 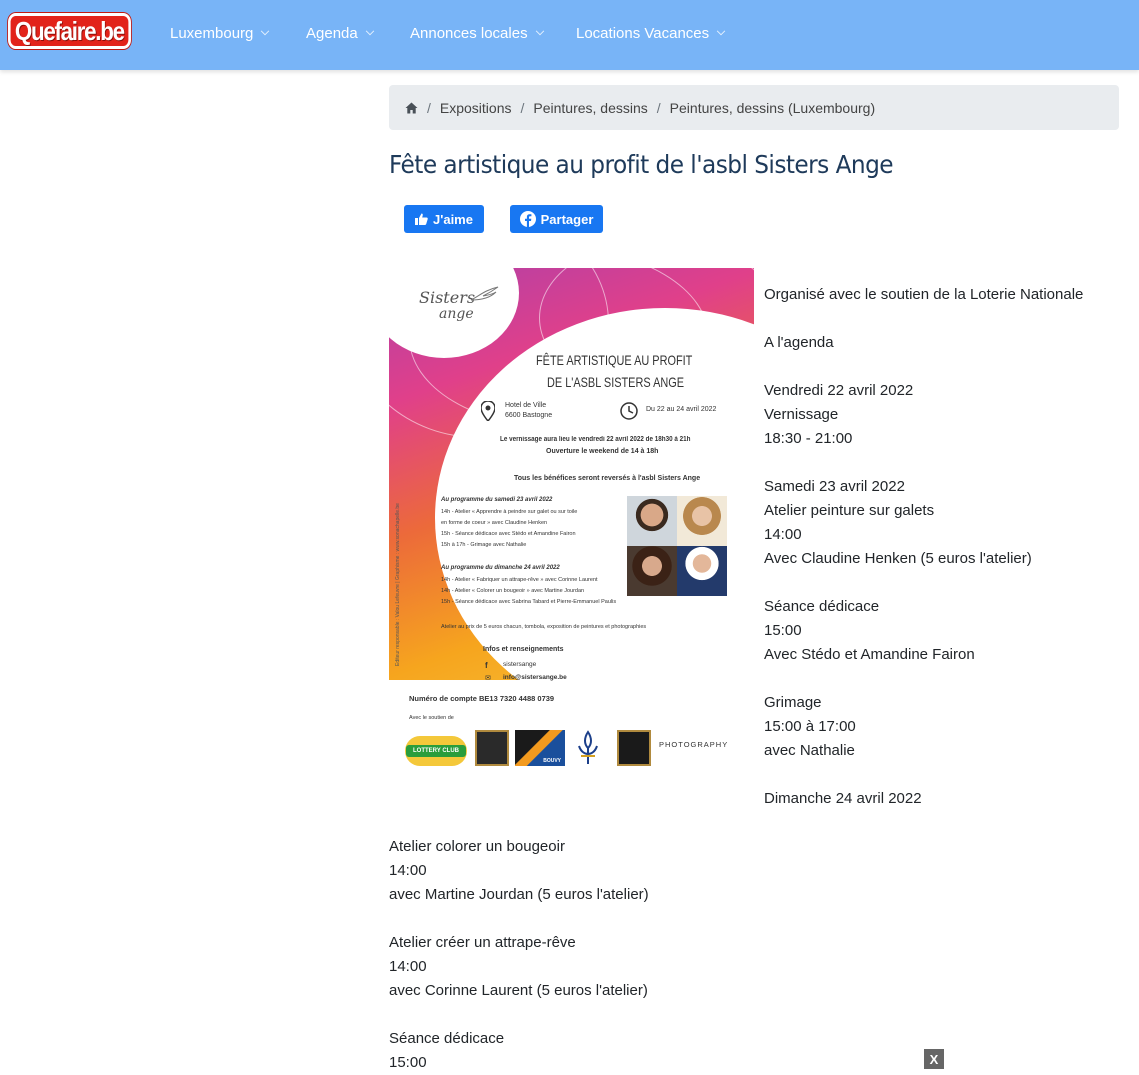 What do you see at coordinates (681, 409) in the screenshot?
I see `poster-dates: Du 22 au 24 avril 2022` at bounding box center [681, 409].